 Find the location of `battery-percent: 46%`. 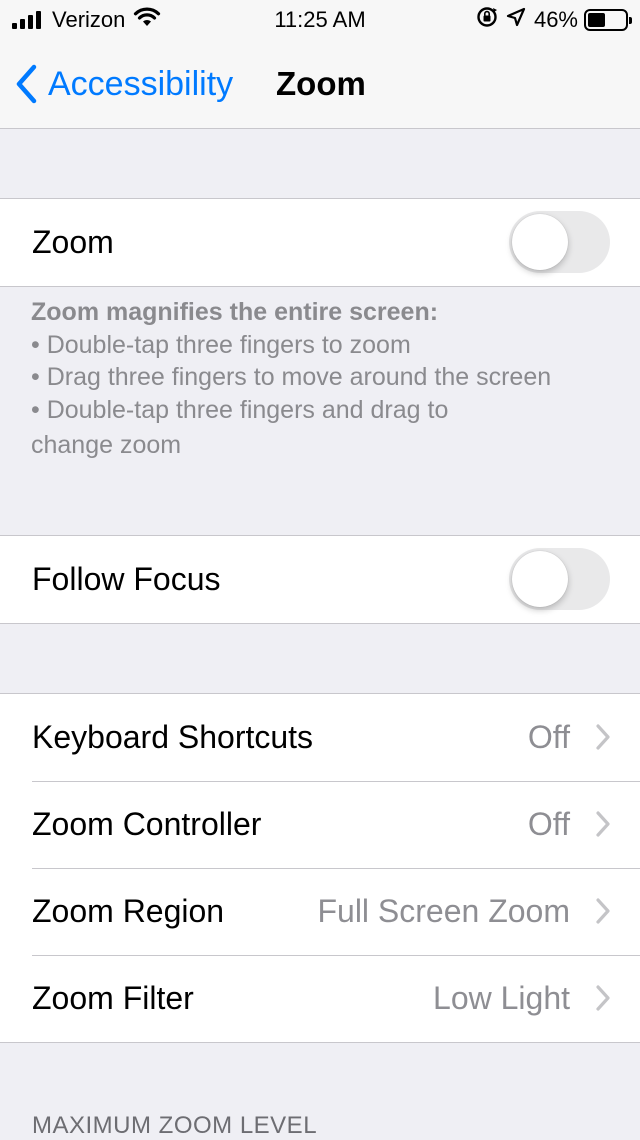

battery-percent: 46% is located at coordinates (555, 19).